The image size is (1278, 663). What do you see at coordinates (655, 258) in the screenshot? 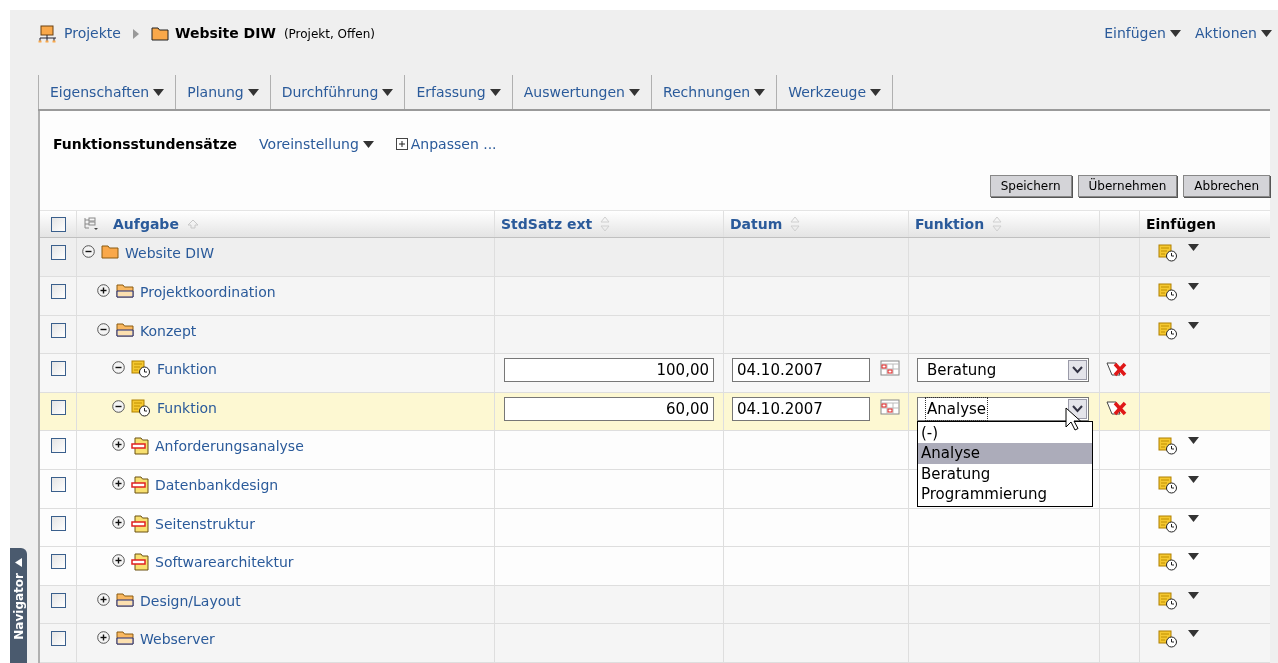
I see `table-row: Website DIW` at bounding box center [655, 258].